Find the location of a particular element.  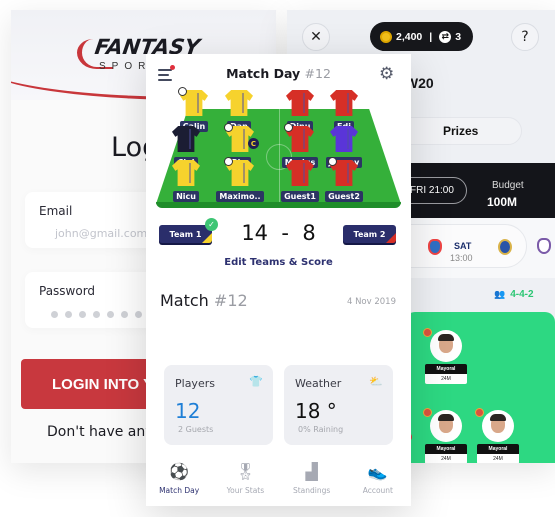

weather-card: Weather ⛅ 18 ° 0% Raining is located at coordinates (338, 405).